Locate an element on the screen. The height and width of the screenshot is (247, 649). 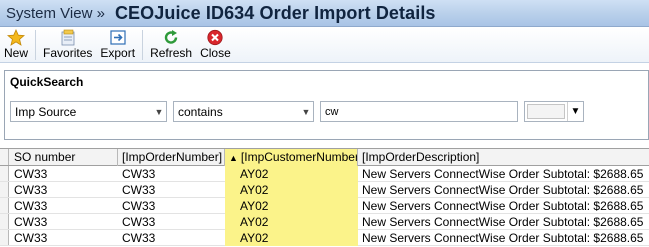
page-title: CEOJuice ID634 Order Import Details is located at coordinates (275, 12).